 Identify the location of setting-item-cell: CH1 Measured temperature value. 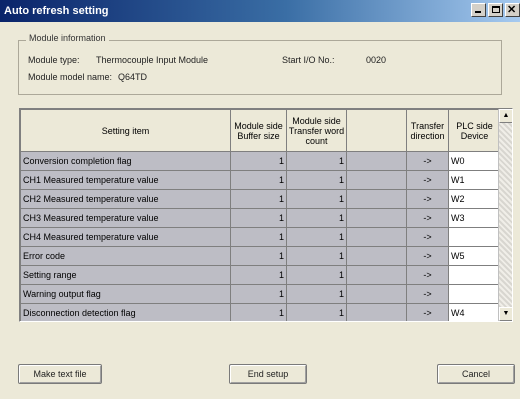
(125, 180).